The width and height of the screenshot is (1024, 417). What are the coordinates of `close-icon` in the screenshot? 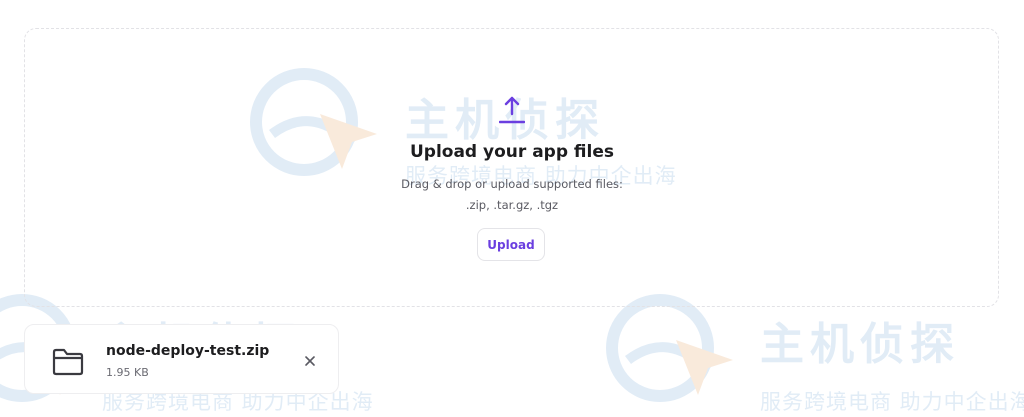 It's located at (310, 361).